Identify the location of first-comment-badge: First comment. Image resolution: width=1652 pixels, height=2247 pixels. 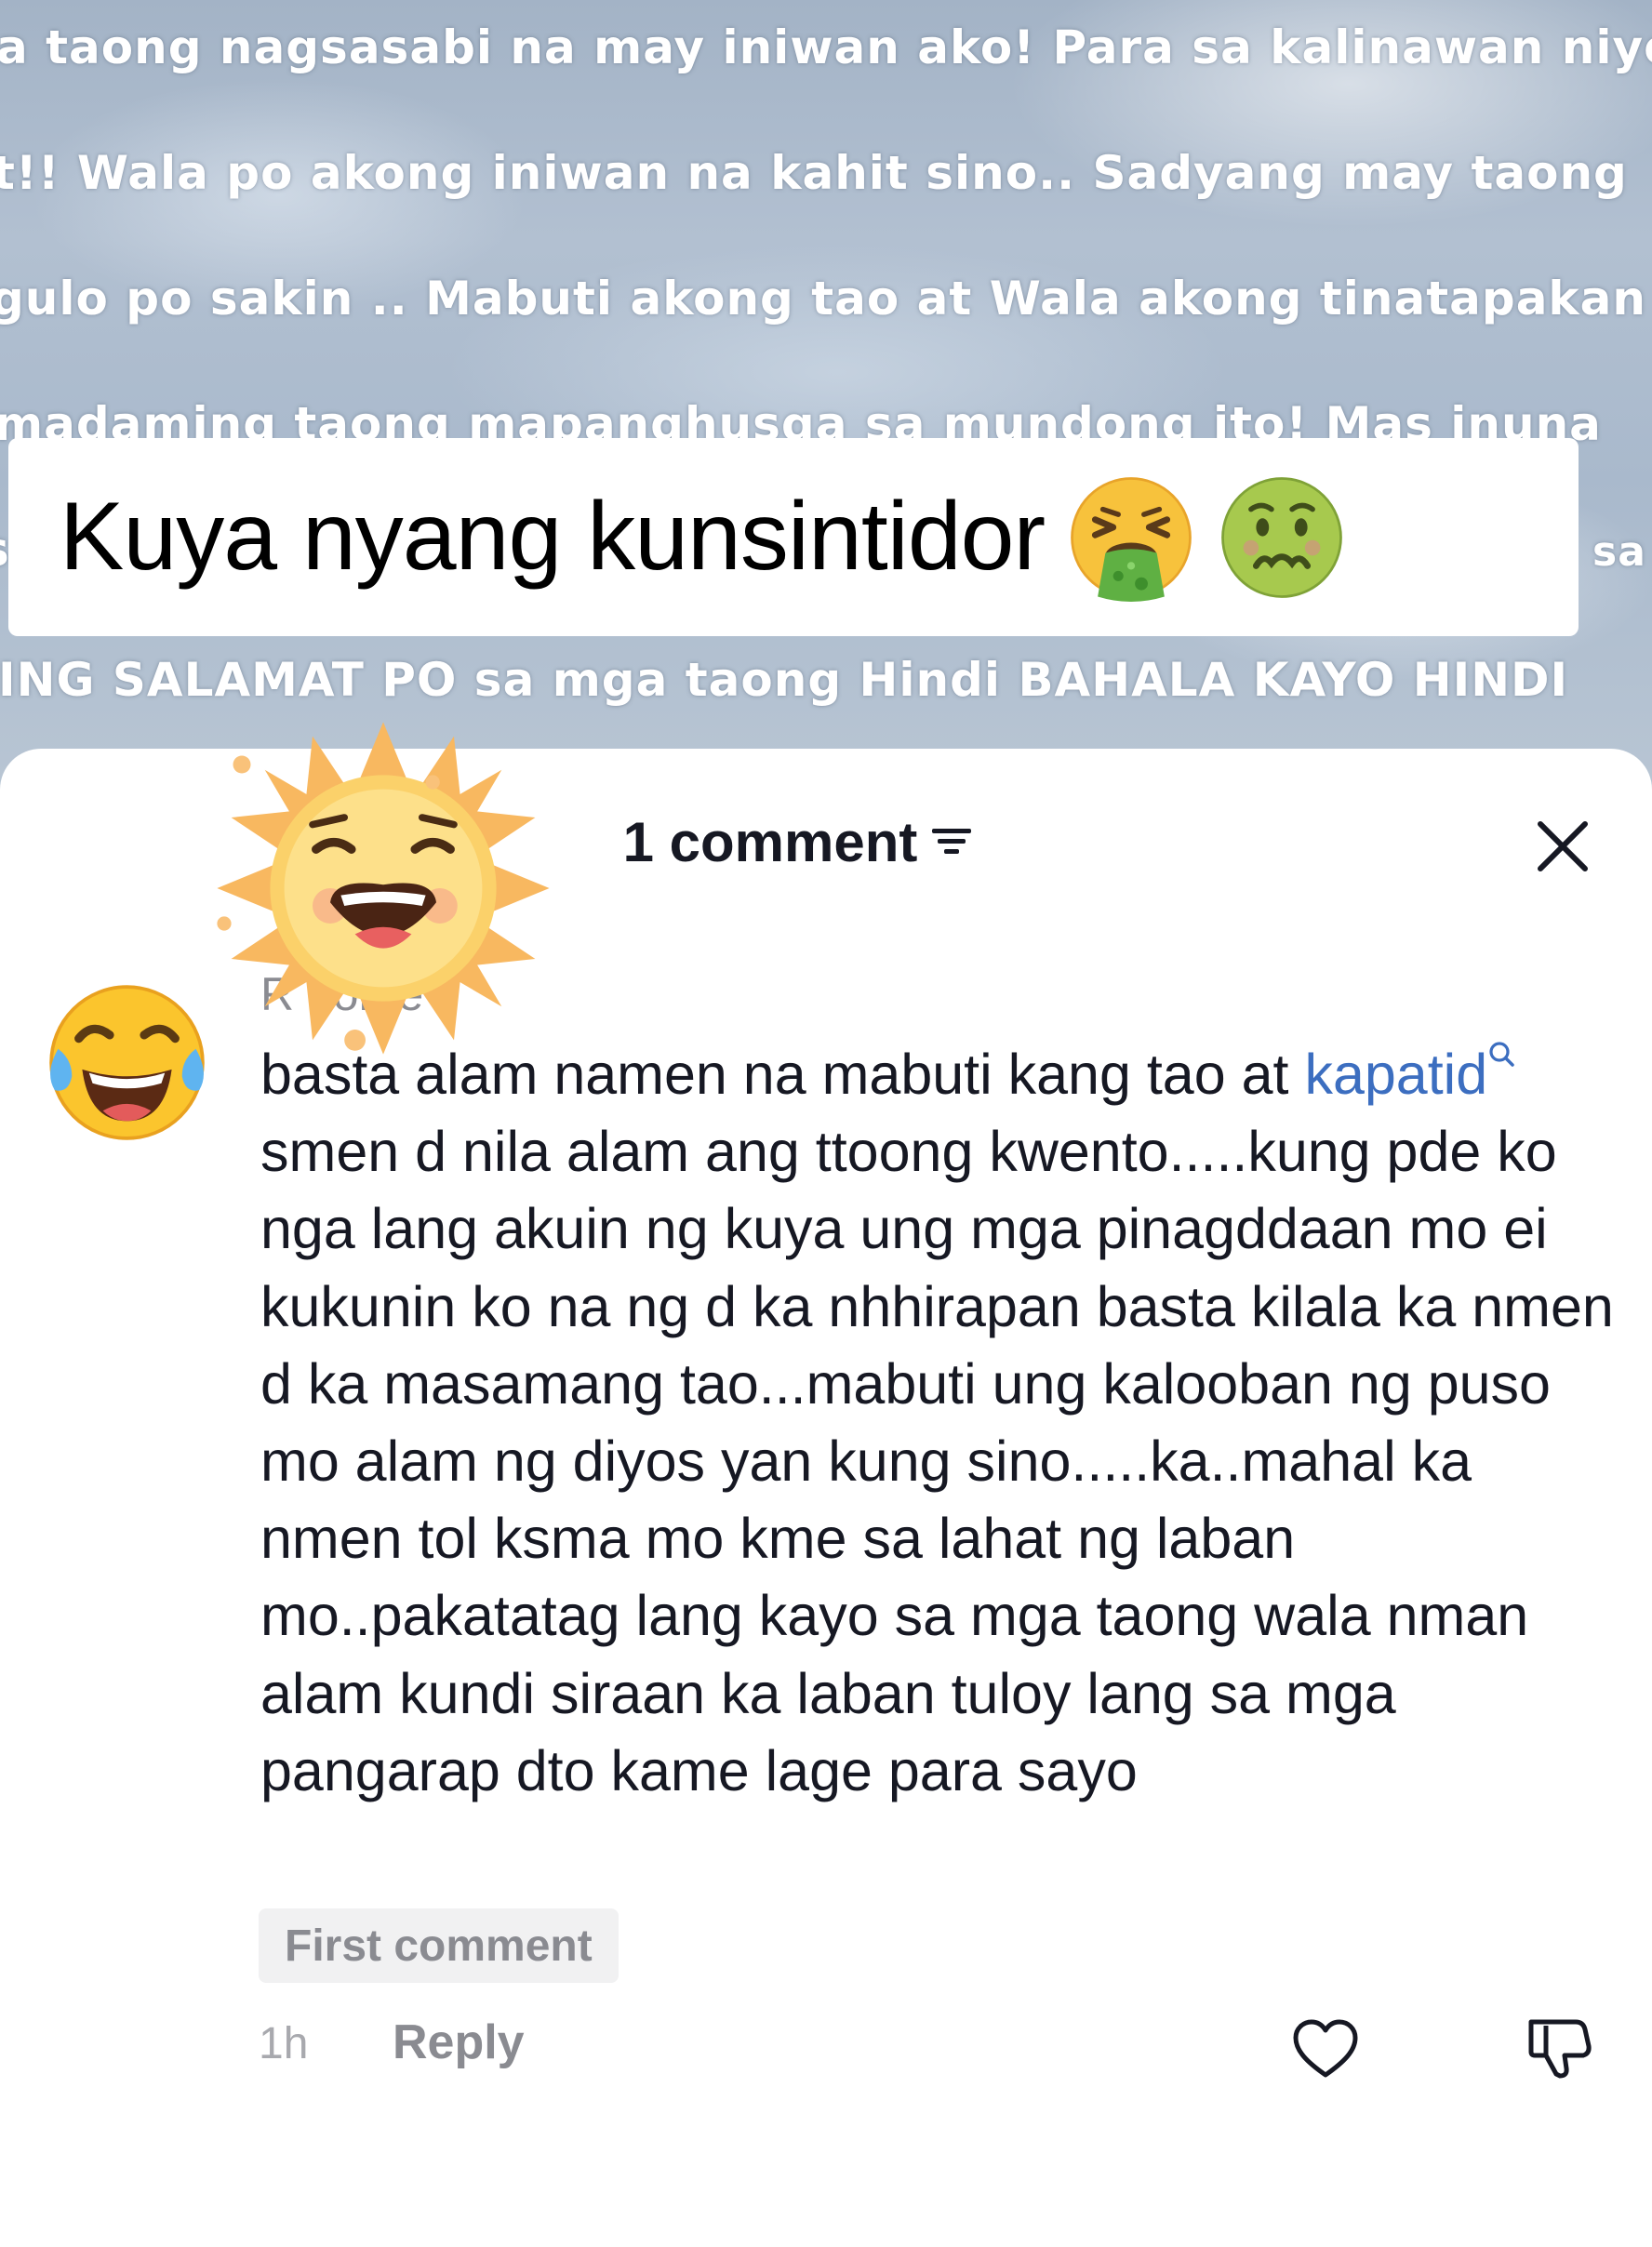
(439, 1945).